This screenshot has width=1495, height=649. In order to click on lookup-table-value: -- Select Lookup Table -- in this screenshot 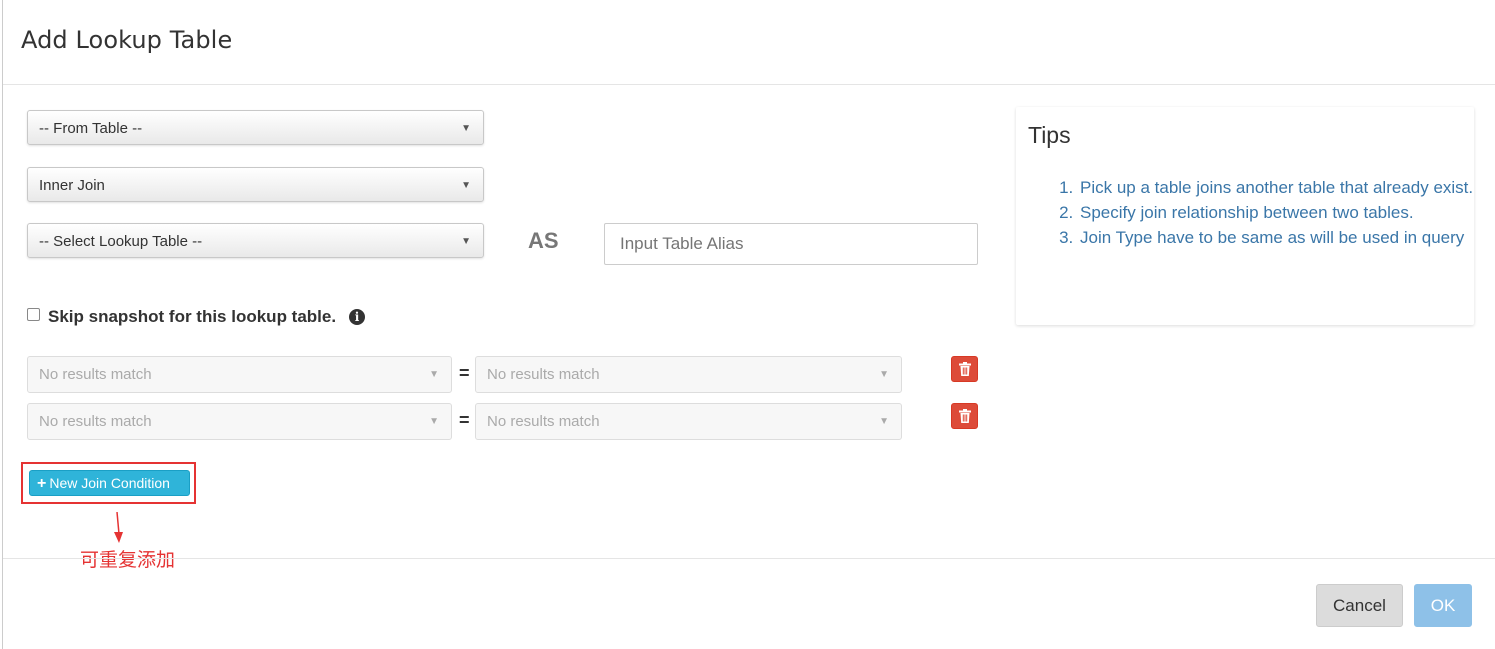, I will do `click(121, 241)`.